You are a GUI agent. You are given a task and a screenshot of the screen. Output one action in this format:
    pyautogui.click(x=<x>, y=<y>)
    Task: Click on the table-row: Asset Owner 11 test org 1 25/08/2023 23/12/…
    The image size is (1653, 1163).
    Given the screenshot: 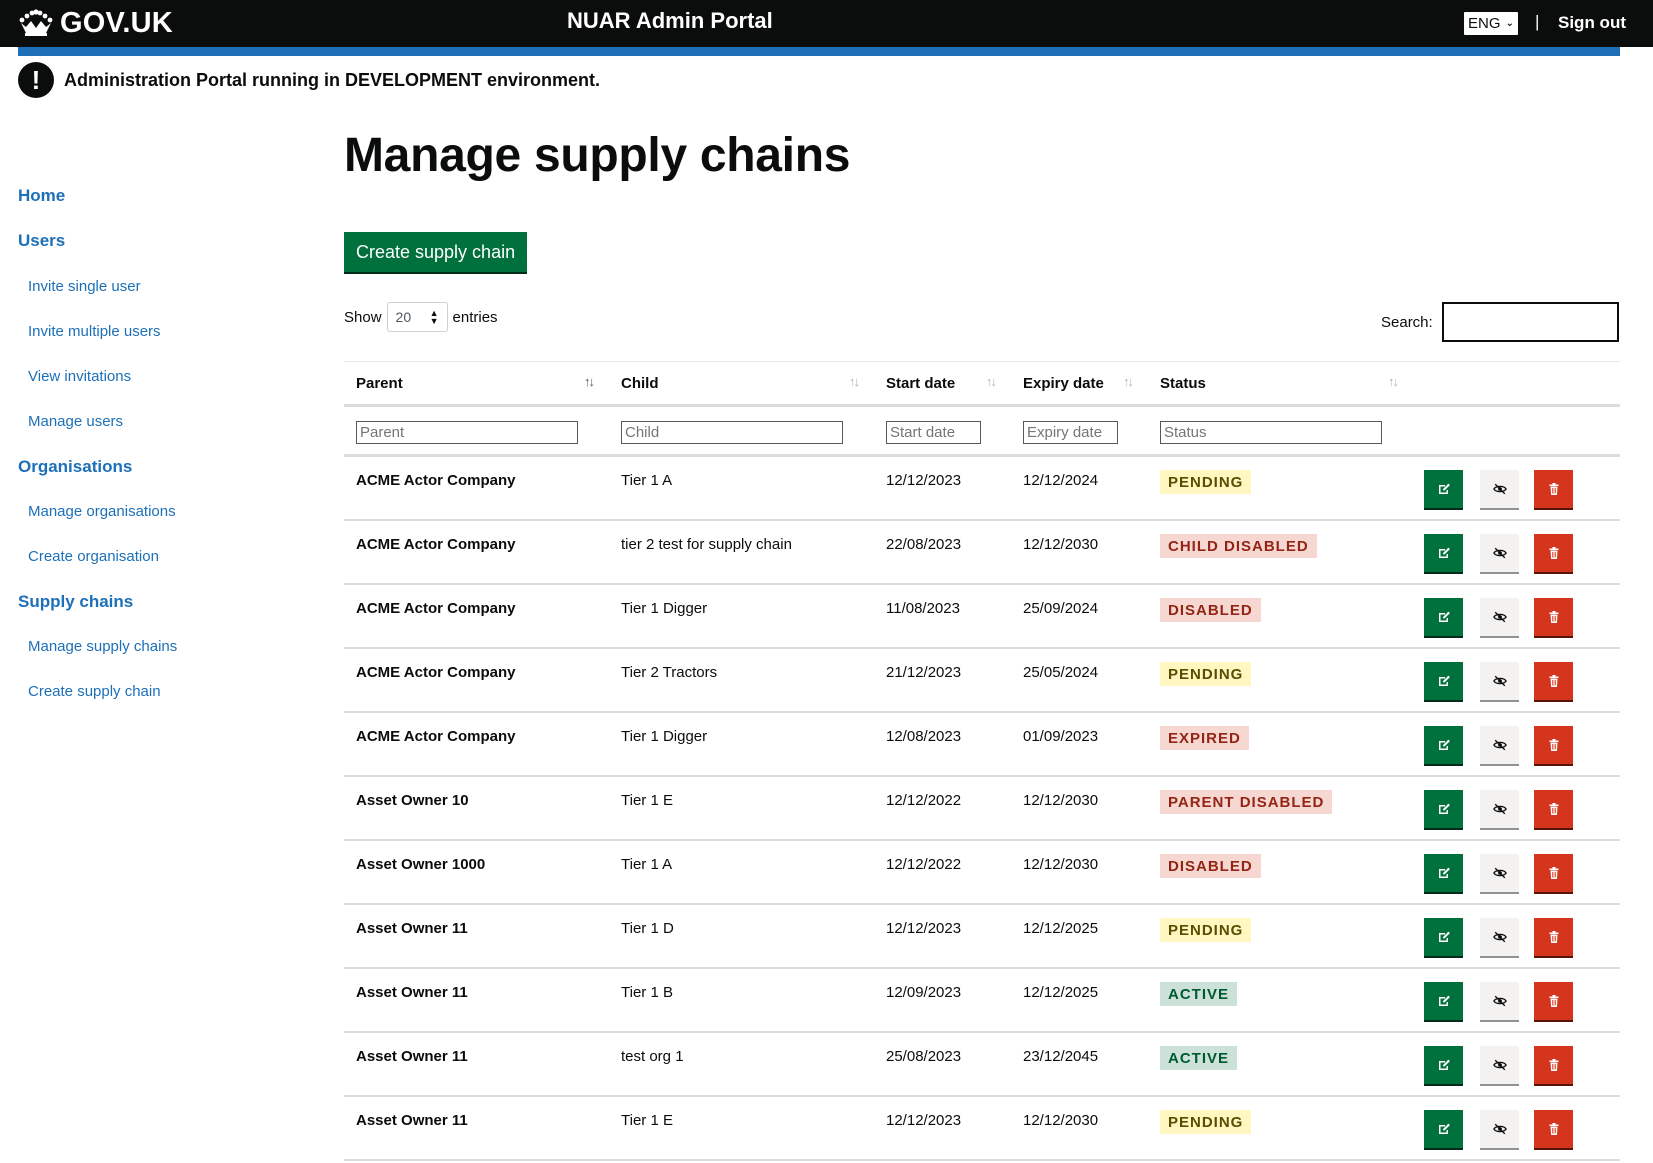 What is the action you would take?
    pyautogui.click(x=982, y=1065)
    